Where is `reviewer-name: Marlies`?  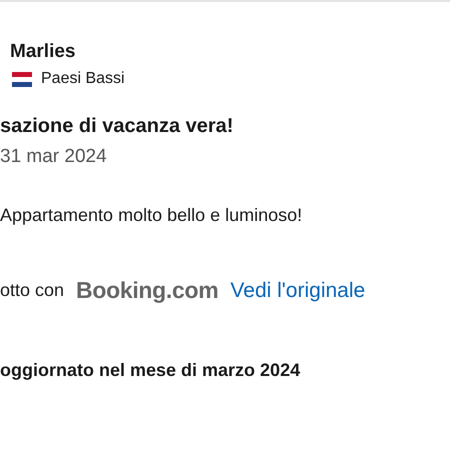 reviewer-name: Marlies is located at coordinates (43, 52).